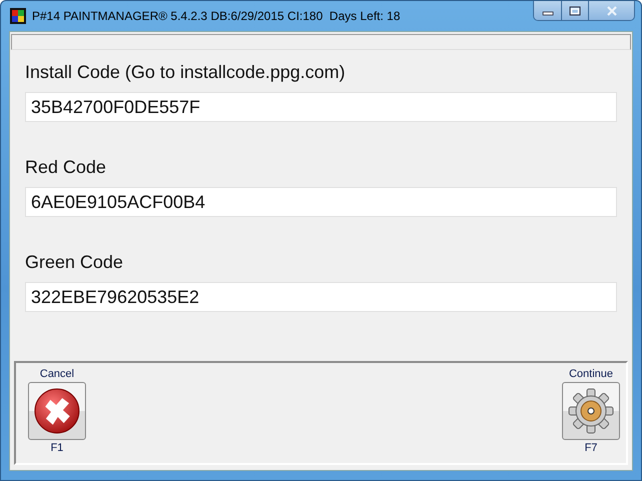  Describe the element at coordinates (321, 202) in the screenshot. I see `input-field: 6AE0E9105ACF00B4` at that location.